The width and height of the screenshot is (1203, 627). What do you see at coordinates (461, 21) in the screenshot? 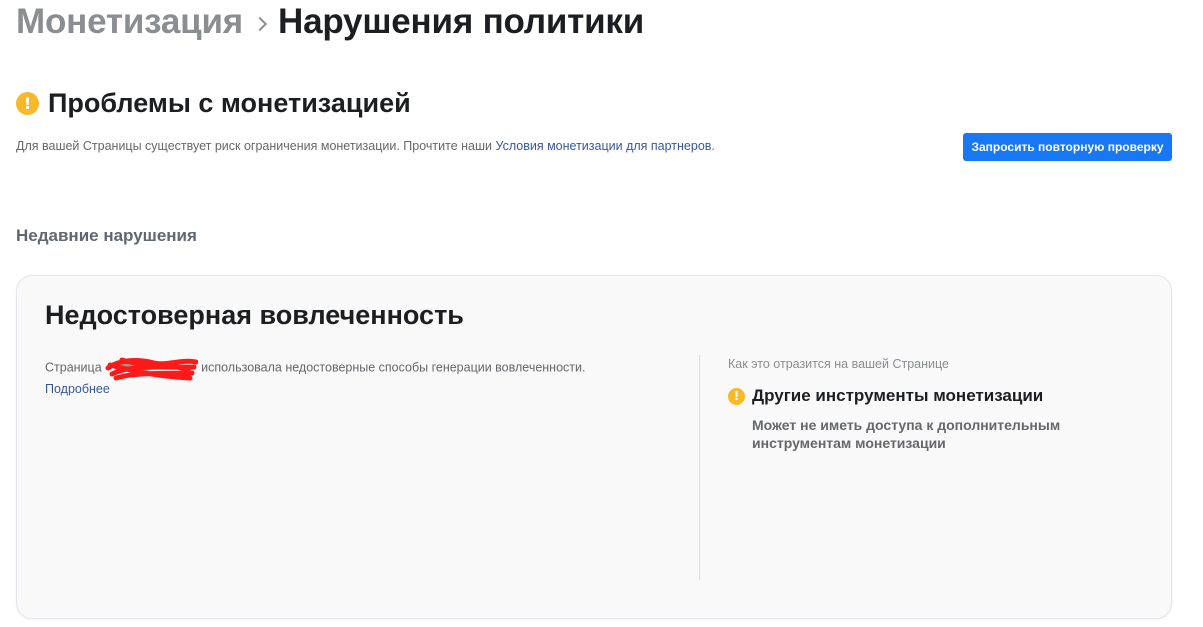
I see `page-title: Нарушения политики` at bounding box center [461, 21].